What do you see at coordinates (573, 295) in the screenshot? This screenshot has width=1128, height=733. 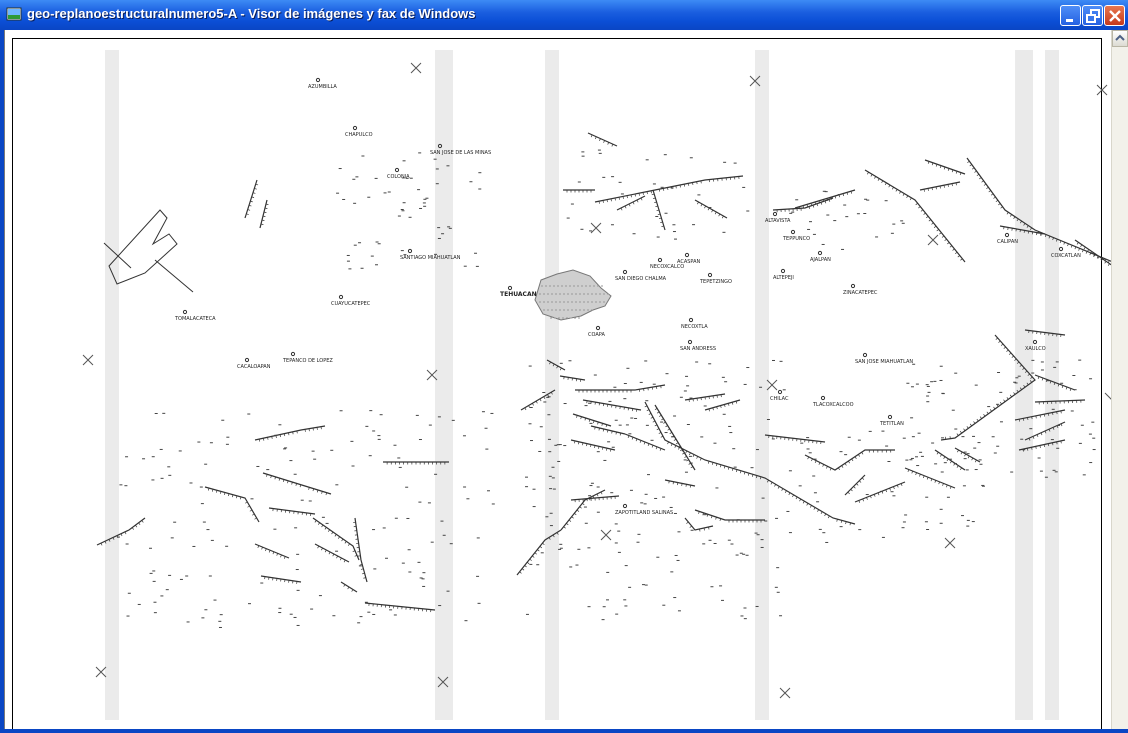 I see `urban-area` at bounding box center [573, 295].